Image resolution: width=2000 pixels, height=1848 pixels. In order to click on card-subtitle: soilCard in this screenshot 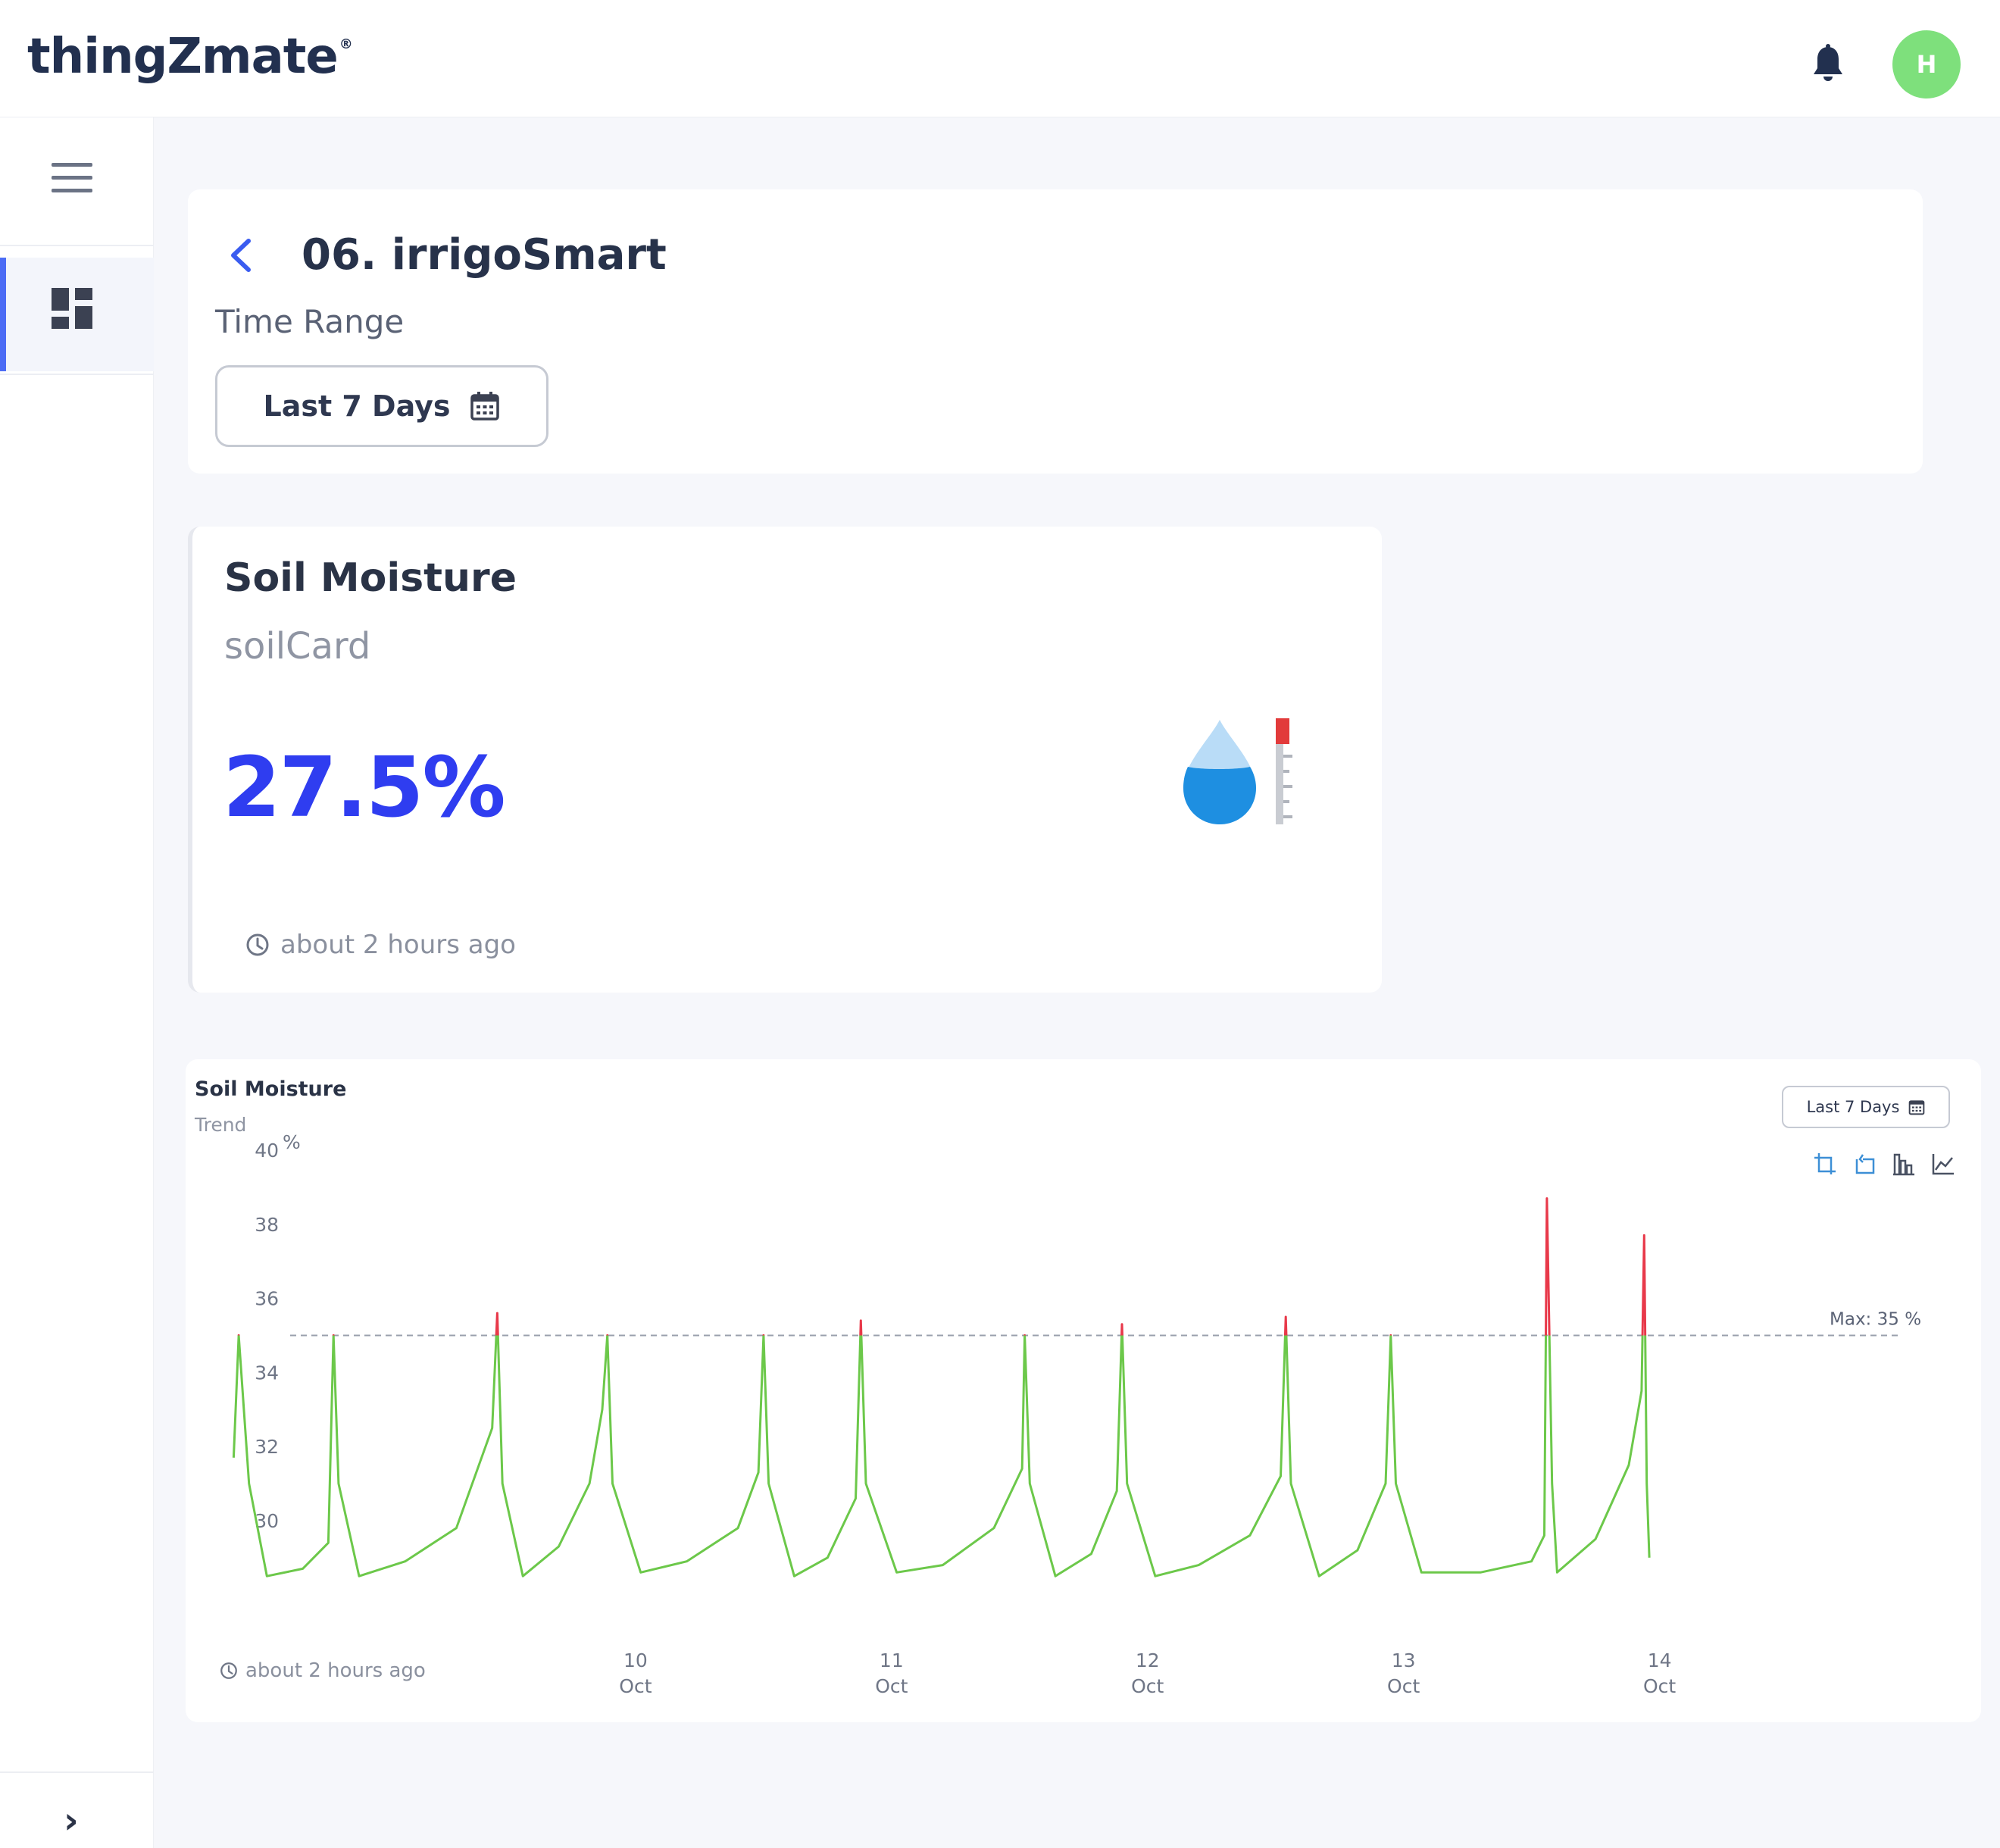, I will do `click(298, 646)`.